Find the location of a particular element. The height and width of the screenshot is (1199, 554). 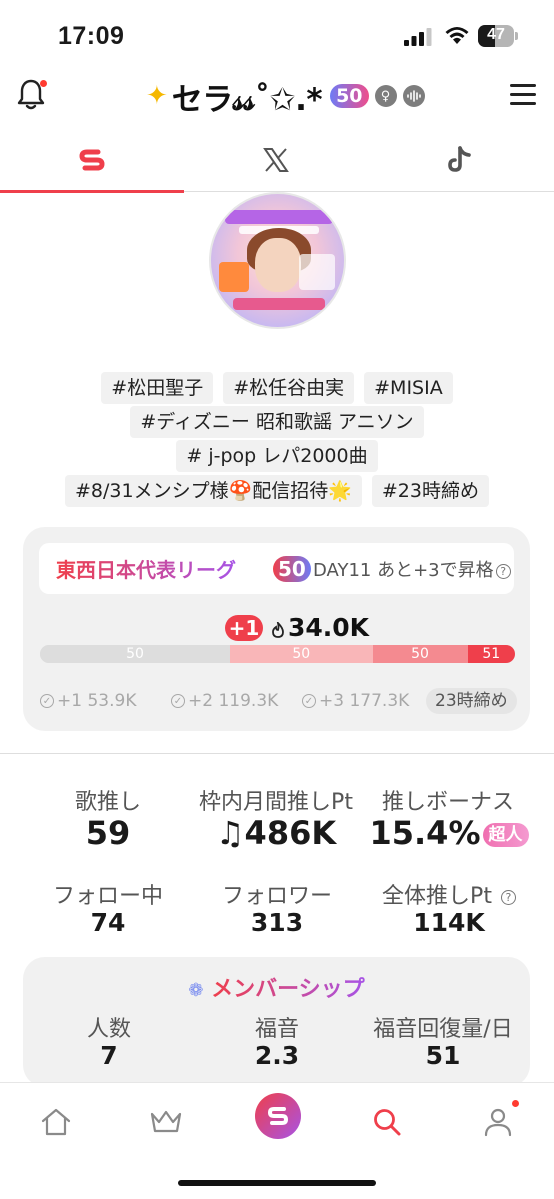

app-header: ✦ セラ𝓈𝓈˚✩.* 50 ♀ is located at coordinates (277, 98).